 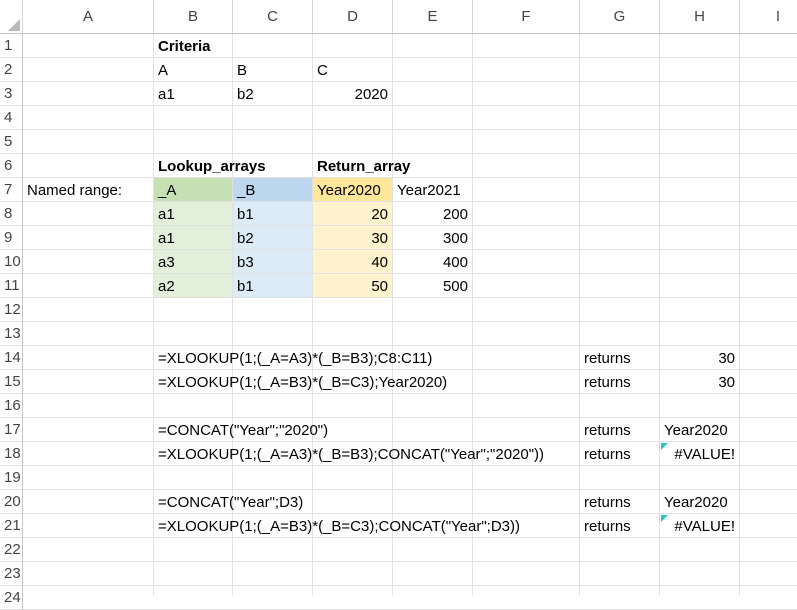 What do you see at coordinates (361, 166) in the screenshot?
I see `cell-d6: Return_array` at bounding box center [361, 166].